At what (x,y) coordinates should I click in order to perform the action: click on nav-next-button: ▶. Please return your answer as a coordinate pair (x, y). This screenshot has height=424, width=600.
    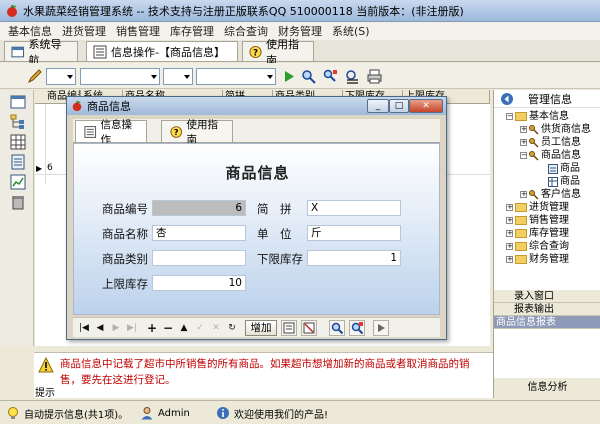
    Looking at the image, I should click on (116, 328).